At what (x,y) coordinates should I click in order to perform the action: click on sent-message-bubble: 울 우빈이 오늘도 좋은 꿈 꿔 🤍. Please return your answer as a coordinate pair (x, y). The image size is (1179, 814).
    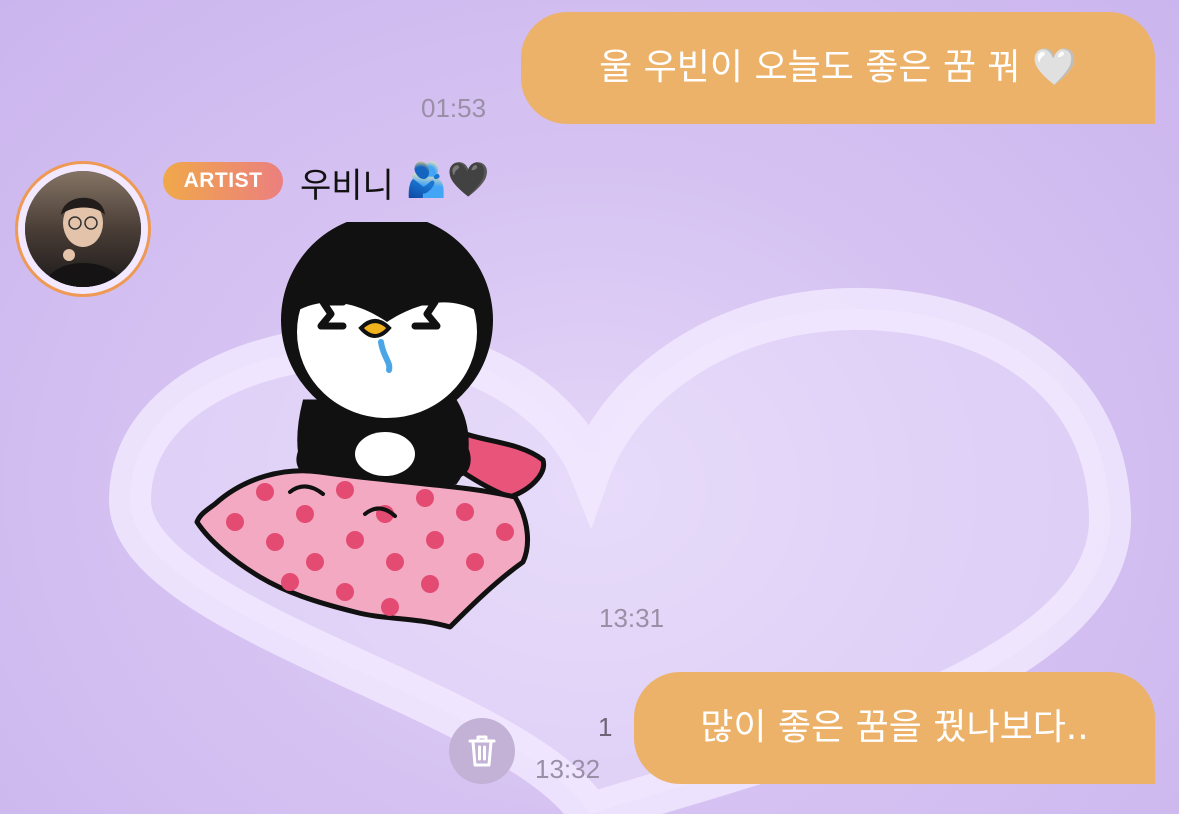
    Looking at the image, I should click on (838, 68).